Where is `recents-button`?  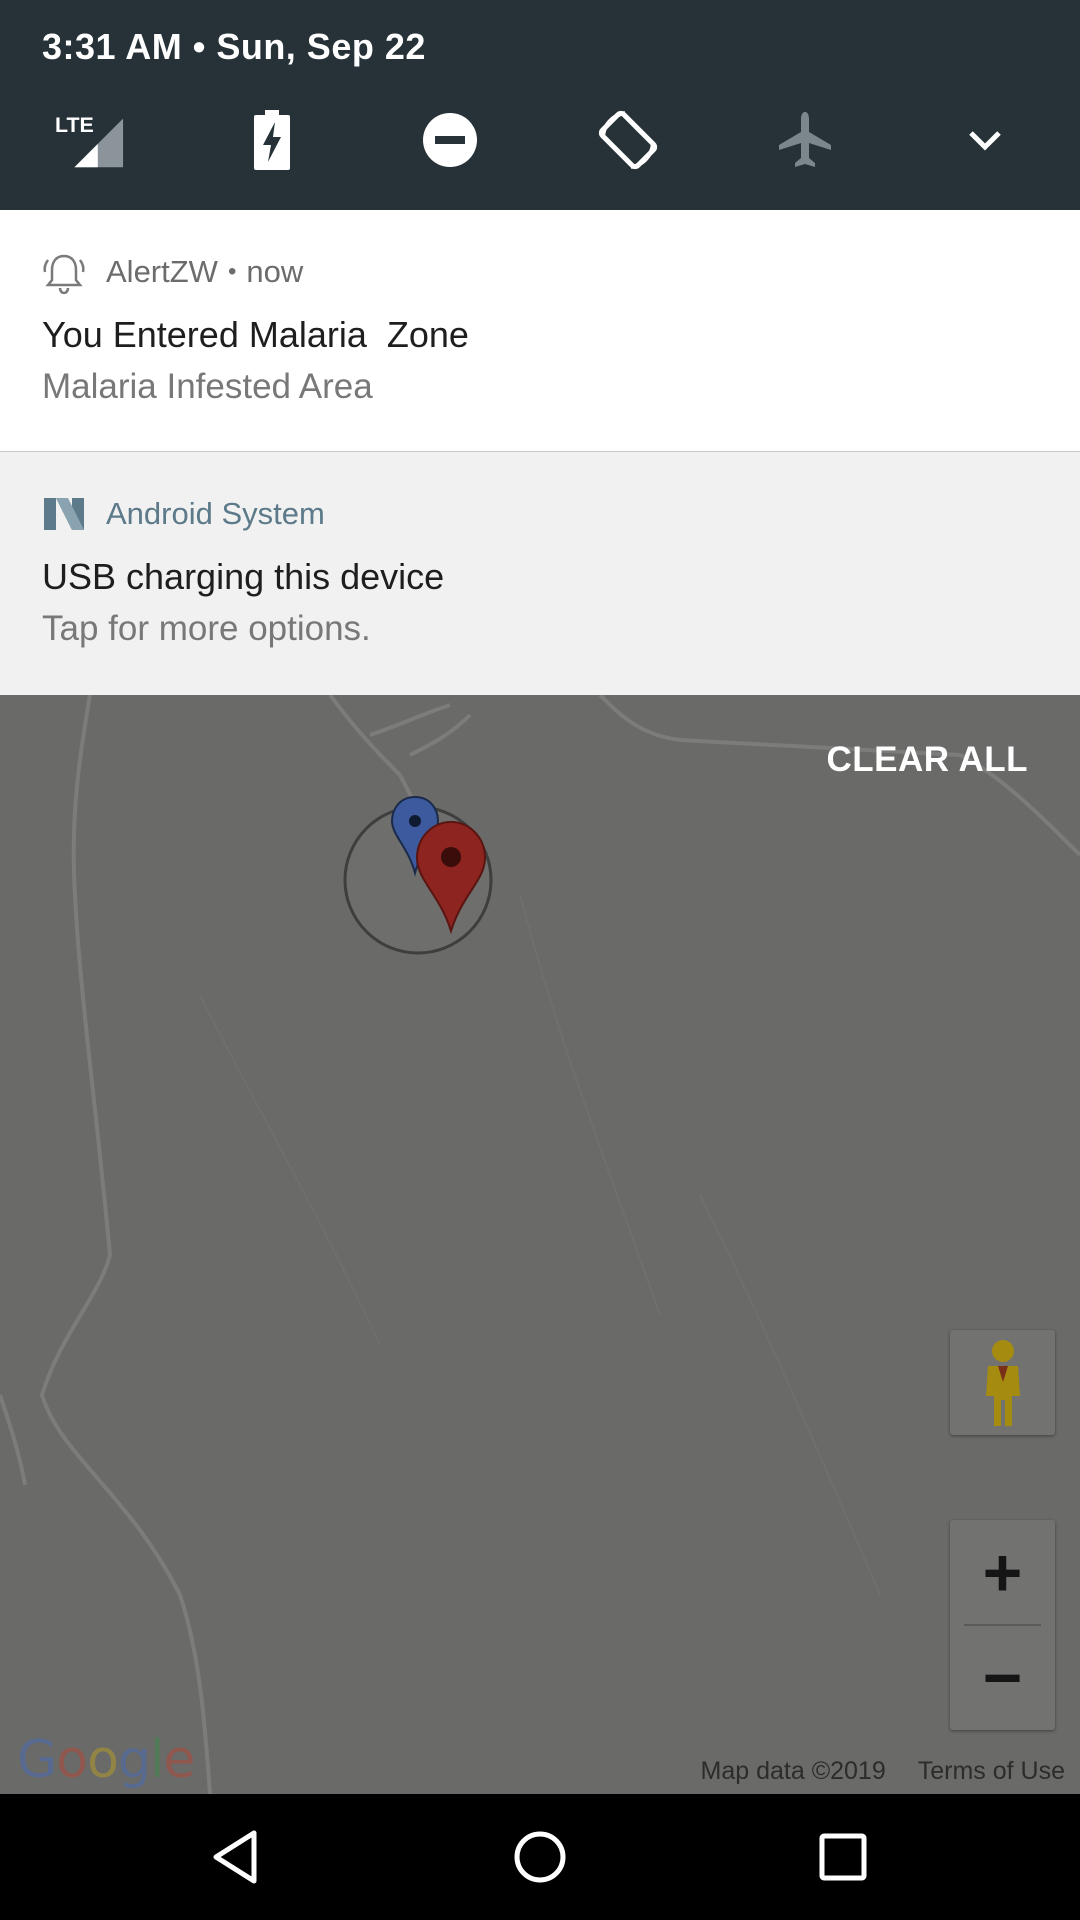 recents-button is located at coordinates (843, 1857).